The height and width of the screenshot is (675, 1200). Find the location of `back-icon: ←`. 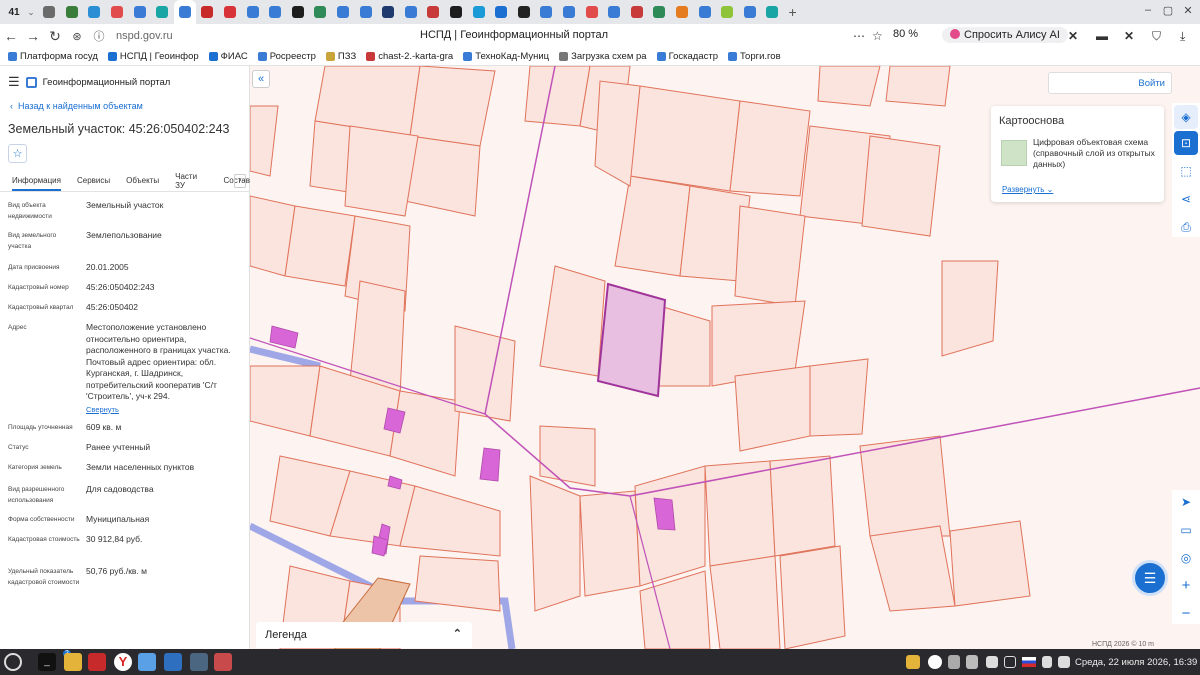

back-icon: ← is located at coordinates (11, 36).